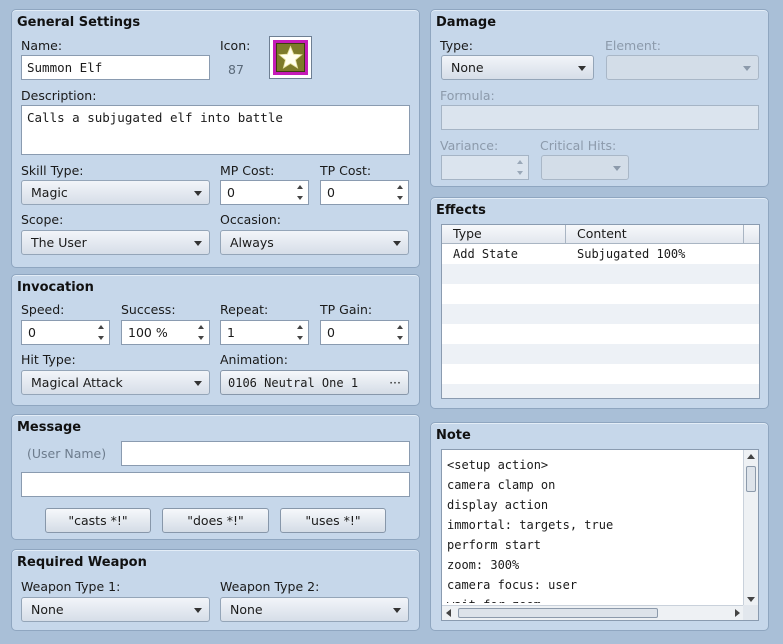 Image resolution: width=783 pixels, height=644 pixels. I want to click on name-label: Name:, so click(42, 45).